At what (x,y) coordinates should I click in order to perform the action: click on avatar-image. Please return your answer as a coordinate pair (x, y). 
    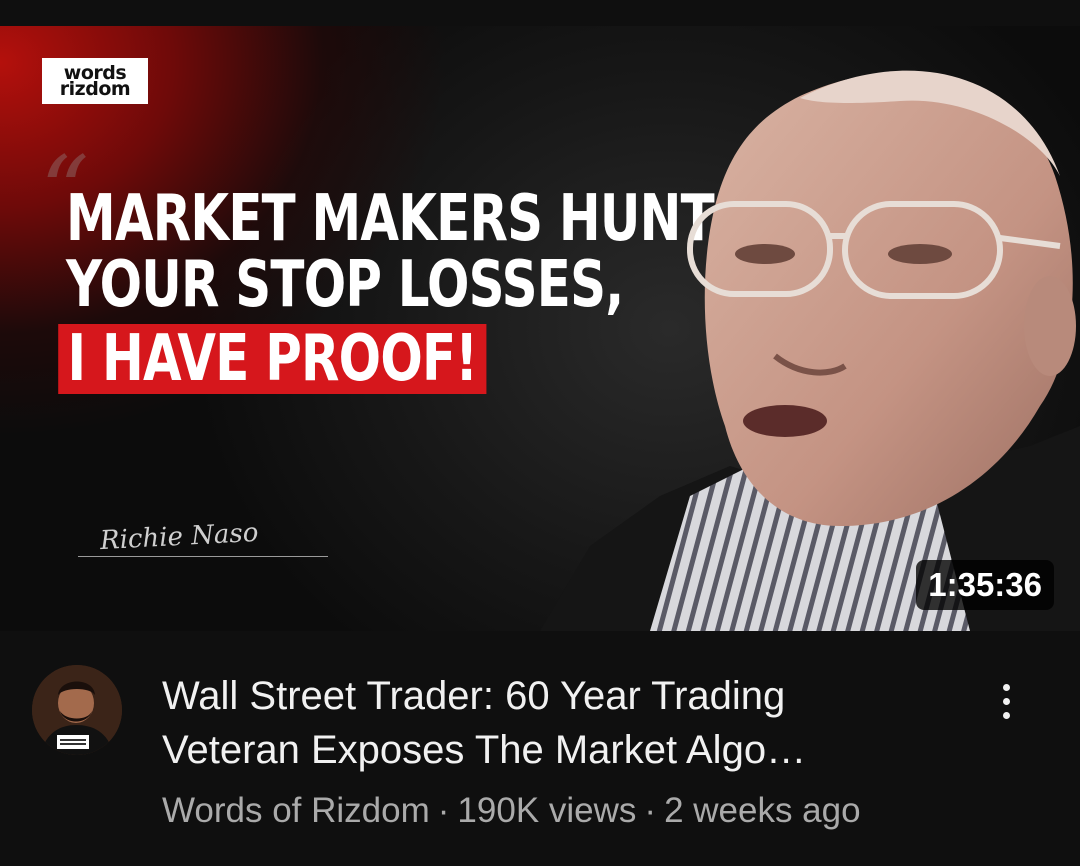
    Looking at the image, I should click on (77, 710).